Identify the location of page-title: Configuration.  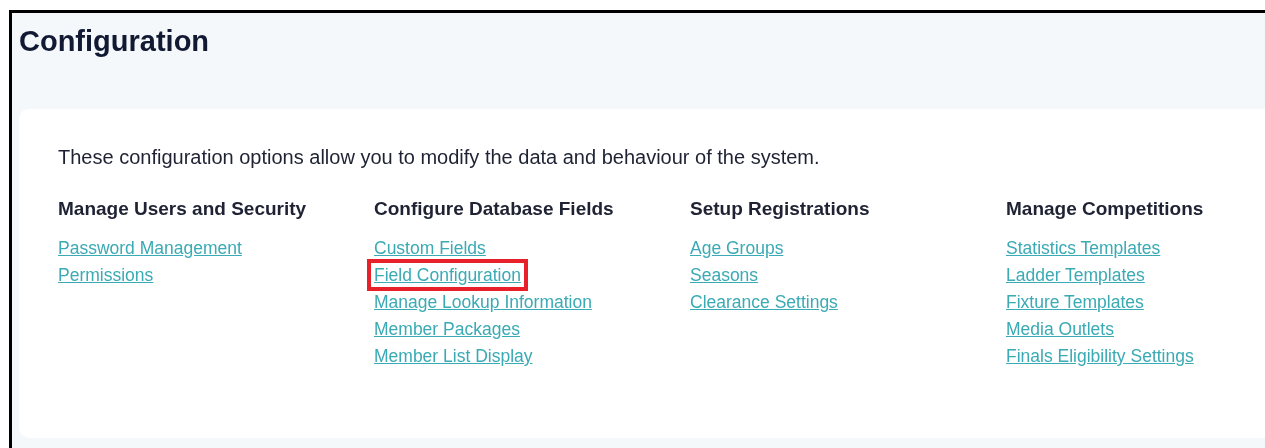
(115, 41).